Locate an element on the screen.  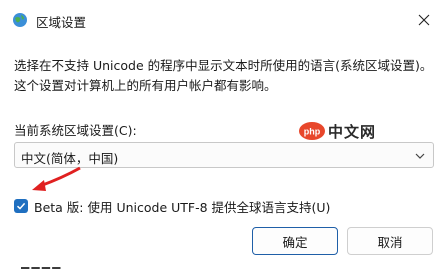
watermark-text: 中文网 is located at coordinates (352, 132).